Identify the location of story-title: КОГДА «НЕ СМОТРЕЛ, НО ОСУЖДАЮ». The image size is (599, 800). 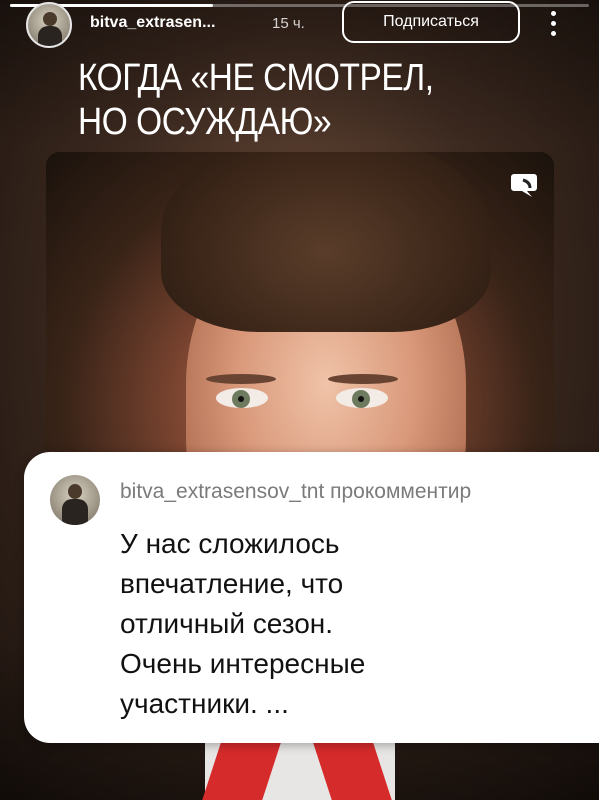
(298, 100).